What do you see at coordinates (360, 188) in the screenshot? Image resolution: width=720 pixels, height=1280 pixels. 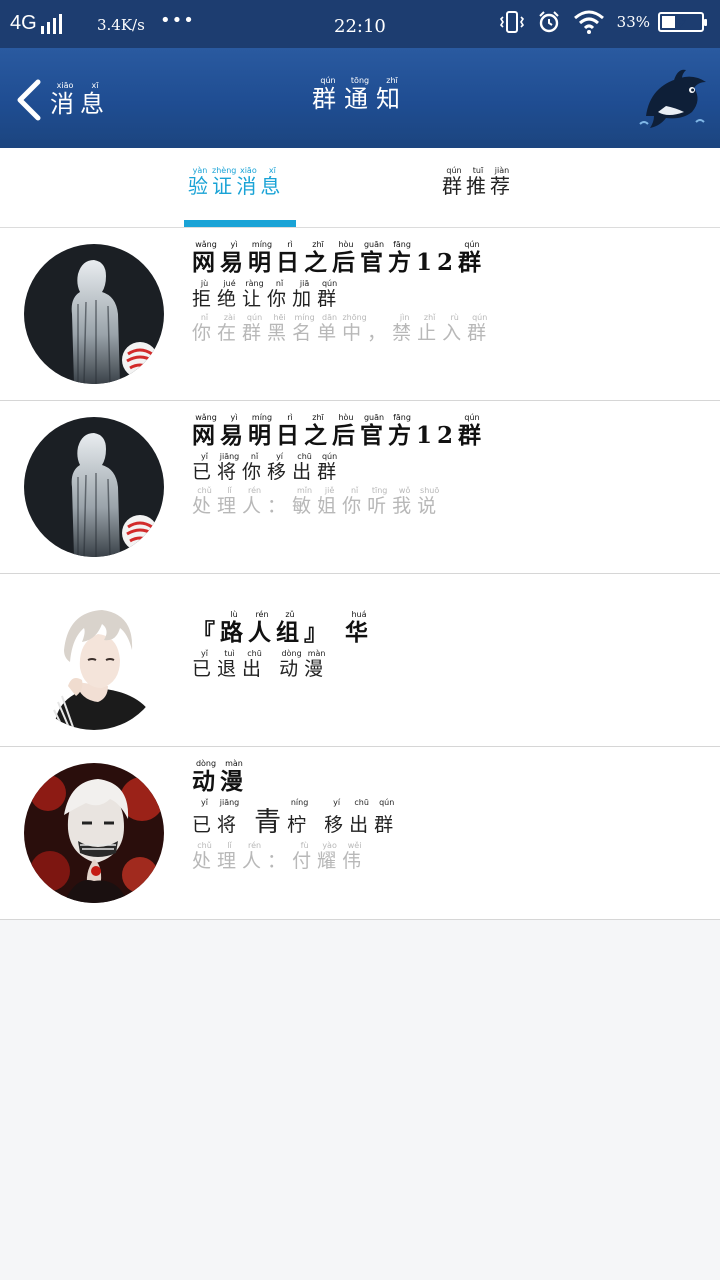 I see `tab-bar: 验yàn证zhèng消xiāo息xī 群qún推tuī荐jiàn` at bounding box center [360, 188].